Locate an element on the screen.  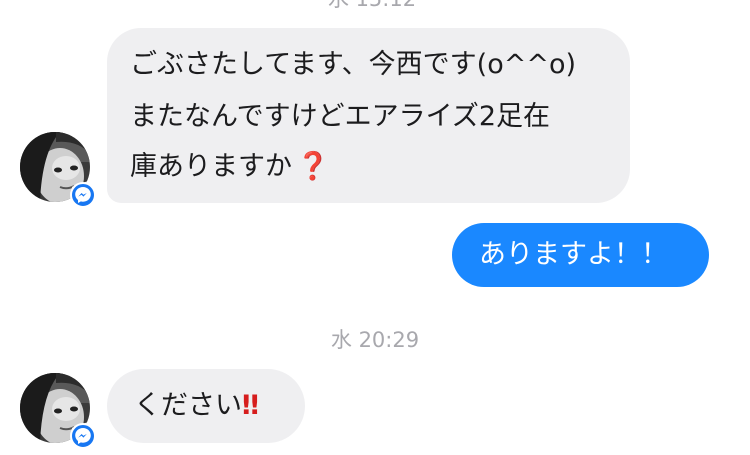
timestamp-top: 水 15:12 is located at coordinates (373, 6).